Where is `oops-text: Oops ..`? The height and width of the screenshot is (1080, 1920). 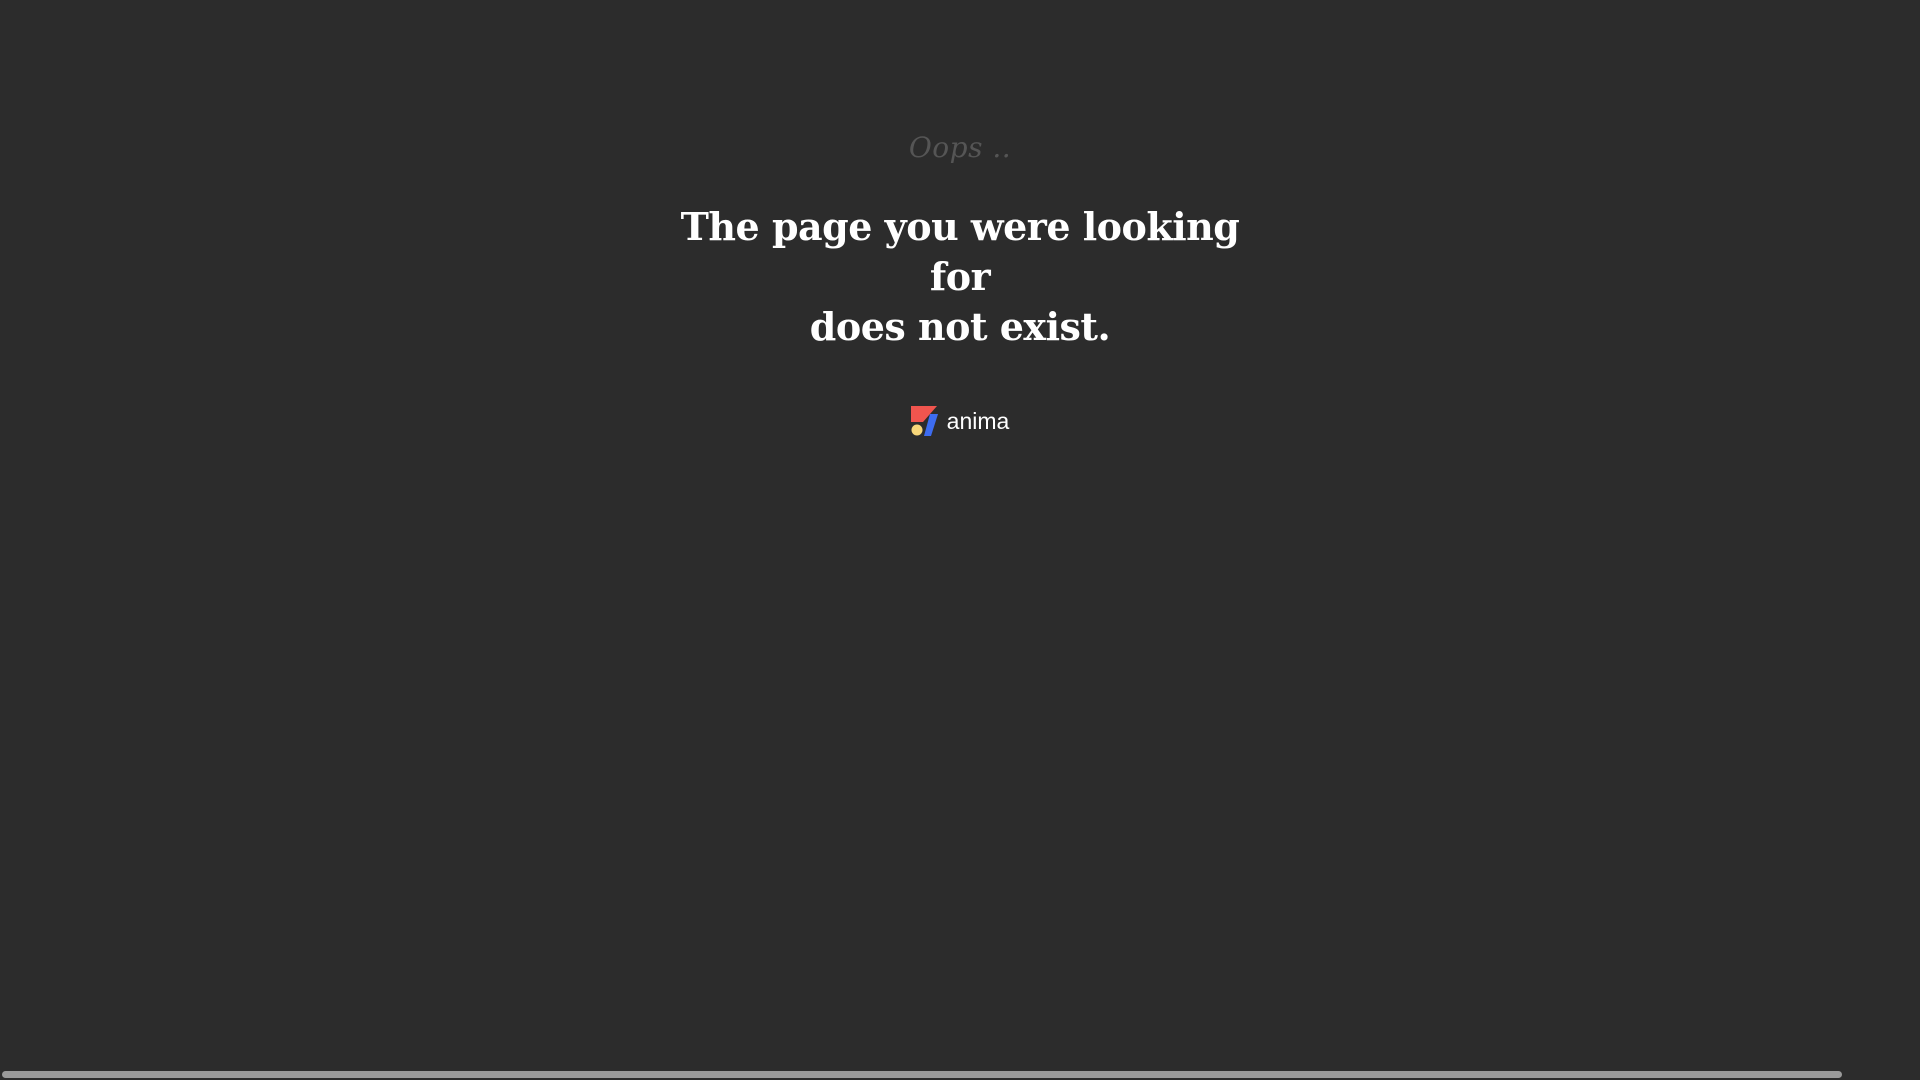
oops-text: Oops .. is located at coordinates (960, 147).